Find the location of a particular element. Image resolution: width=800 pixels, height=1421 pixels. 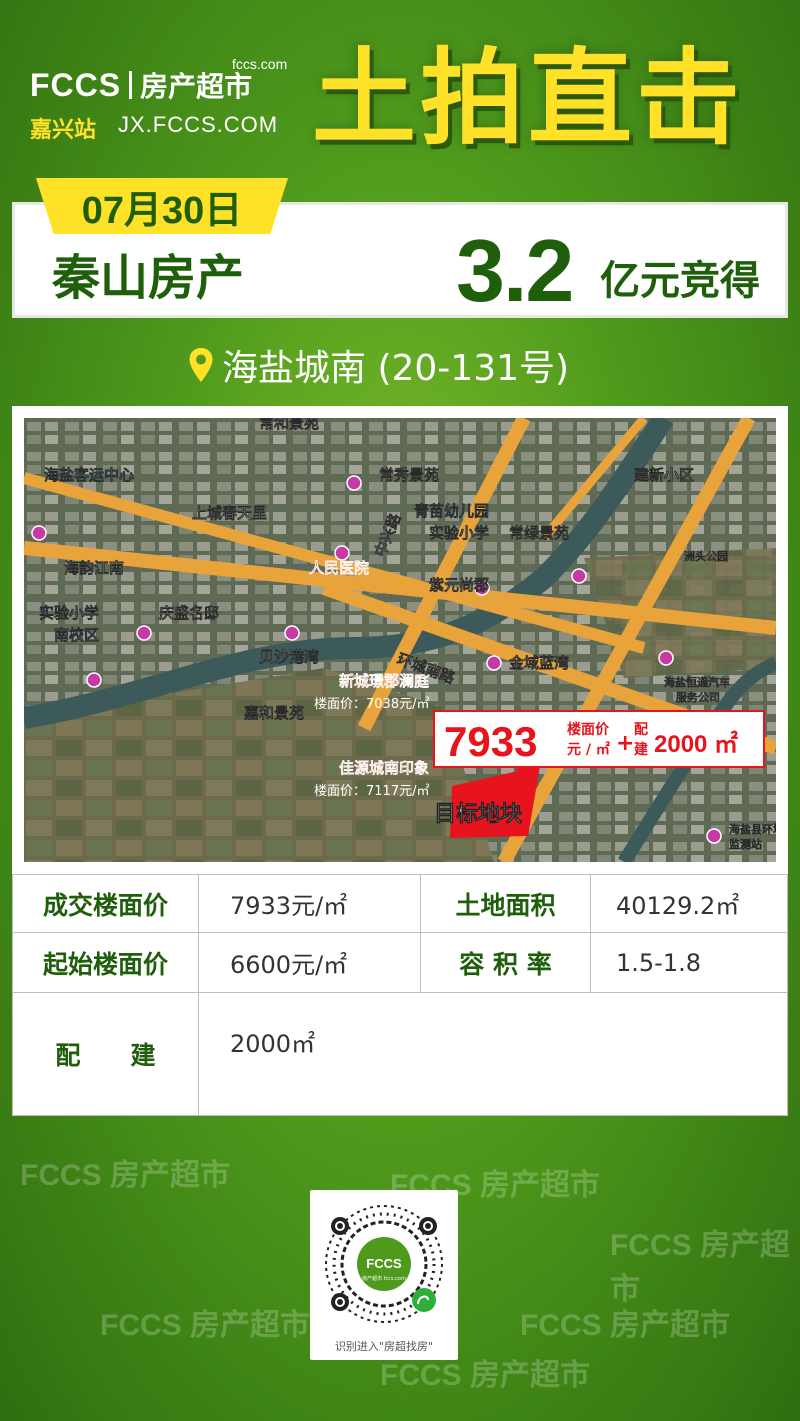

map-label: 海盐恒通汽车 is located at coordinates (697, 682).